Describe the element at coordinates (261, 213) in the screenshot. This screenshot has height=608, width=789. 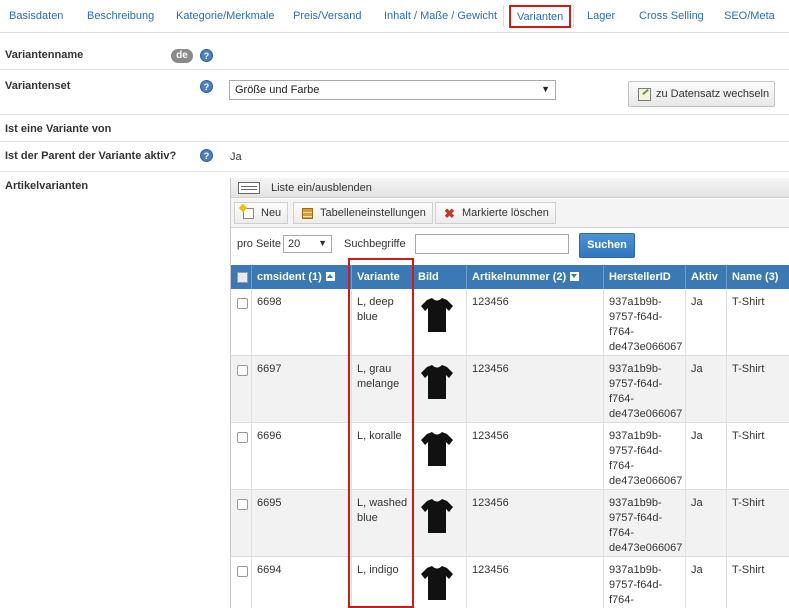
I see `new-button: Neu` at that location.